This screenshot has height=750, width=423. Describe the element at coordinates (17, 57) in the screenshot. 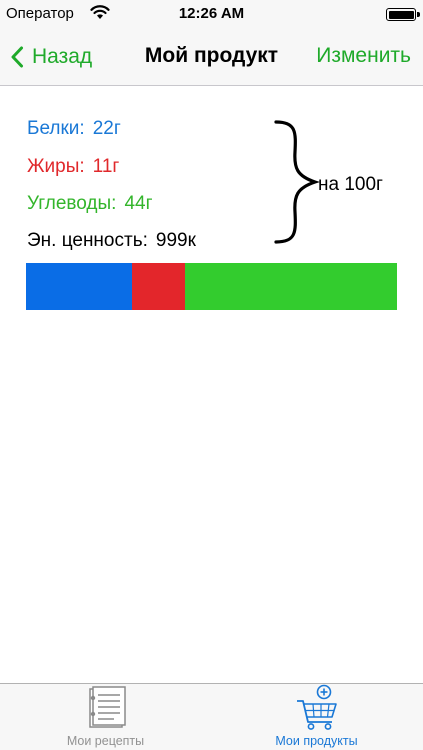

I see `chevron-left-icon` at that location.